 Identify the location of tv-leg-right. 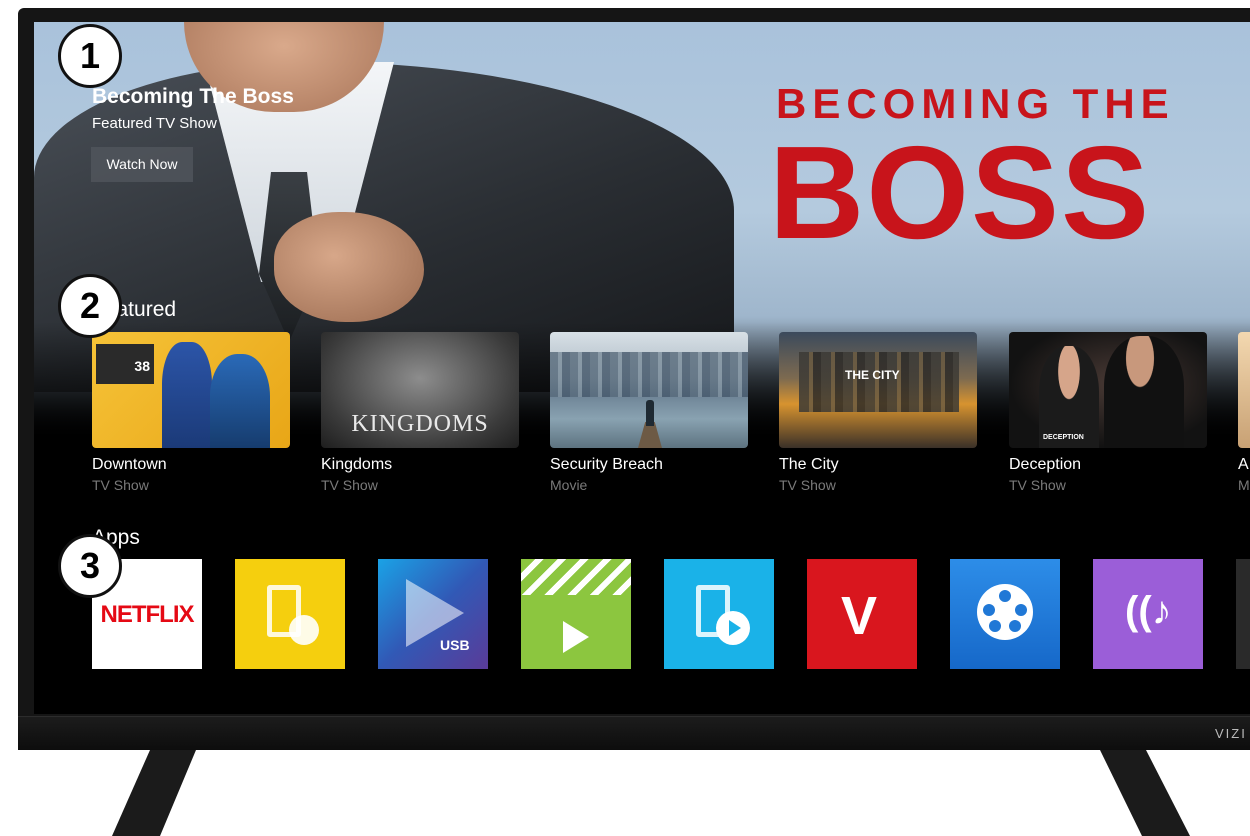
(1145, 793).